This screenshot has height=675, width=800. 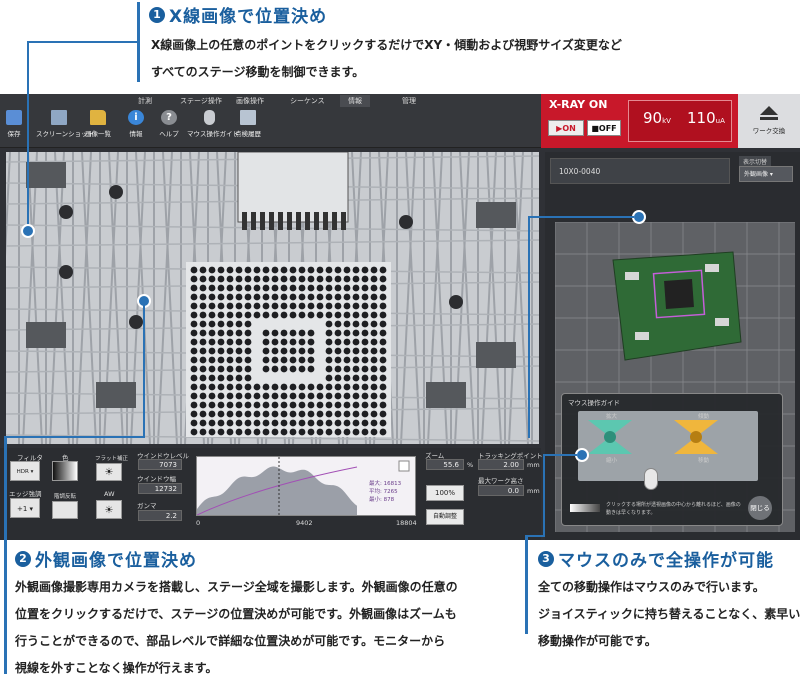 I want to click on close-guide-button: 閉じる, so click(x=760, y=508).